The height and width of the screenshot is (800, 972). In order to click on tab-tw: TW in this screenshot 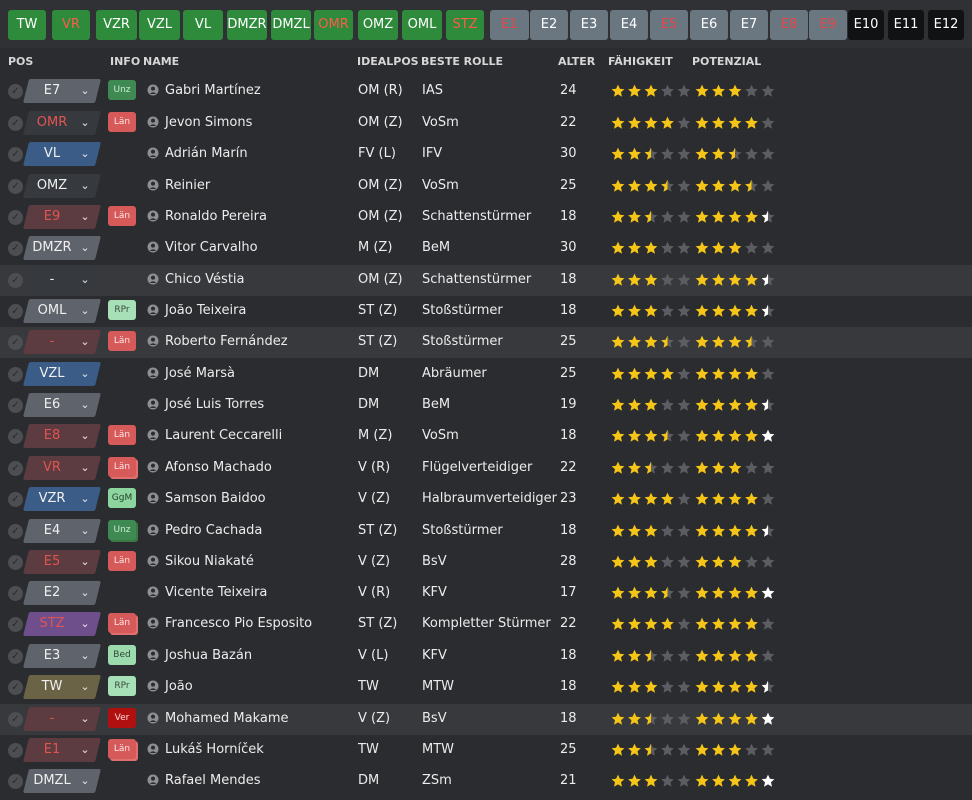, I will do `click(27, 25)`.